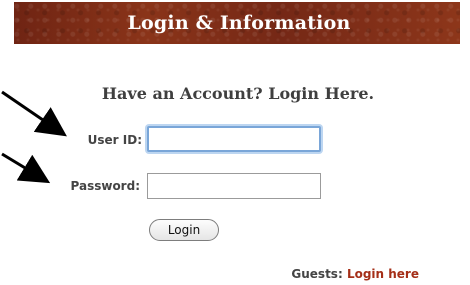  I want to click on password-label: Password:, so click(105, 186).